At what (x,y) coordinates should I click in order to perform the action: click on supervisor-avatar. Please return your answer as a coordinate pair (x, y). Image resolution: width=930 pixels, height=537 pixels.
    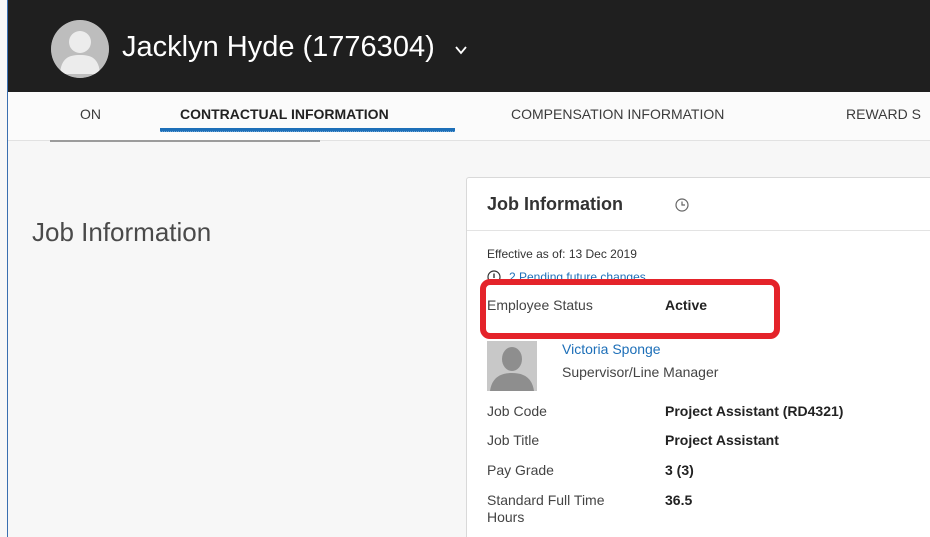
    Looking at the image, I should click on (512, 366).